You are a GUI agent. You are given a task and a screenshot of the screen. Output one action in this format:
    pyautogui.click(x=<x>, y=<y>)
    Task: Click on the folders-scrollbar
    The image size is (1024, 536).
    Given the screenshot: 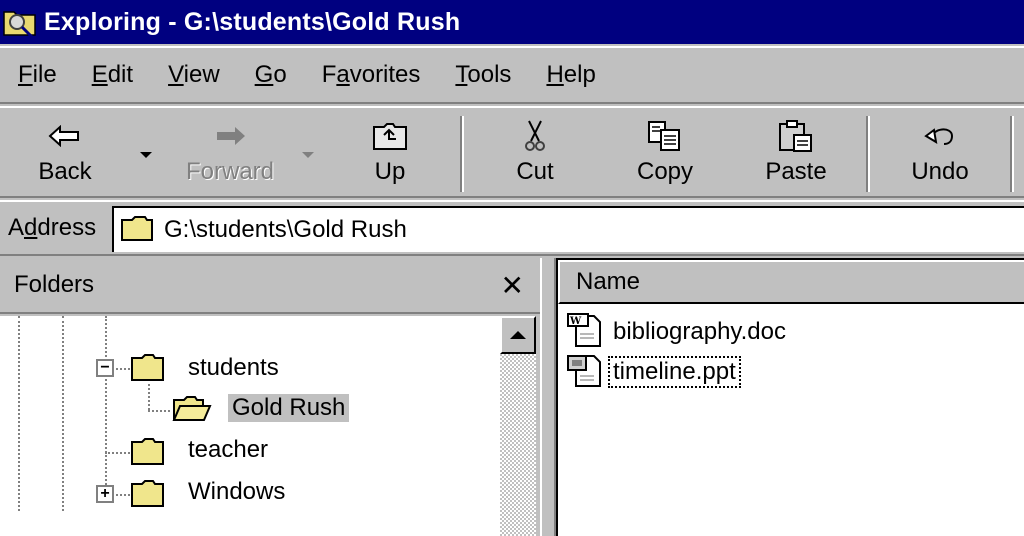 What is the action you would take?
    pyautogui.click(x=518, y=426)
    